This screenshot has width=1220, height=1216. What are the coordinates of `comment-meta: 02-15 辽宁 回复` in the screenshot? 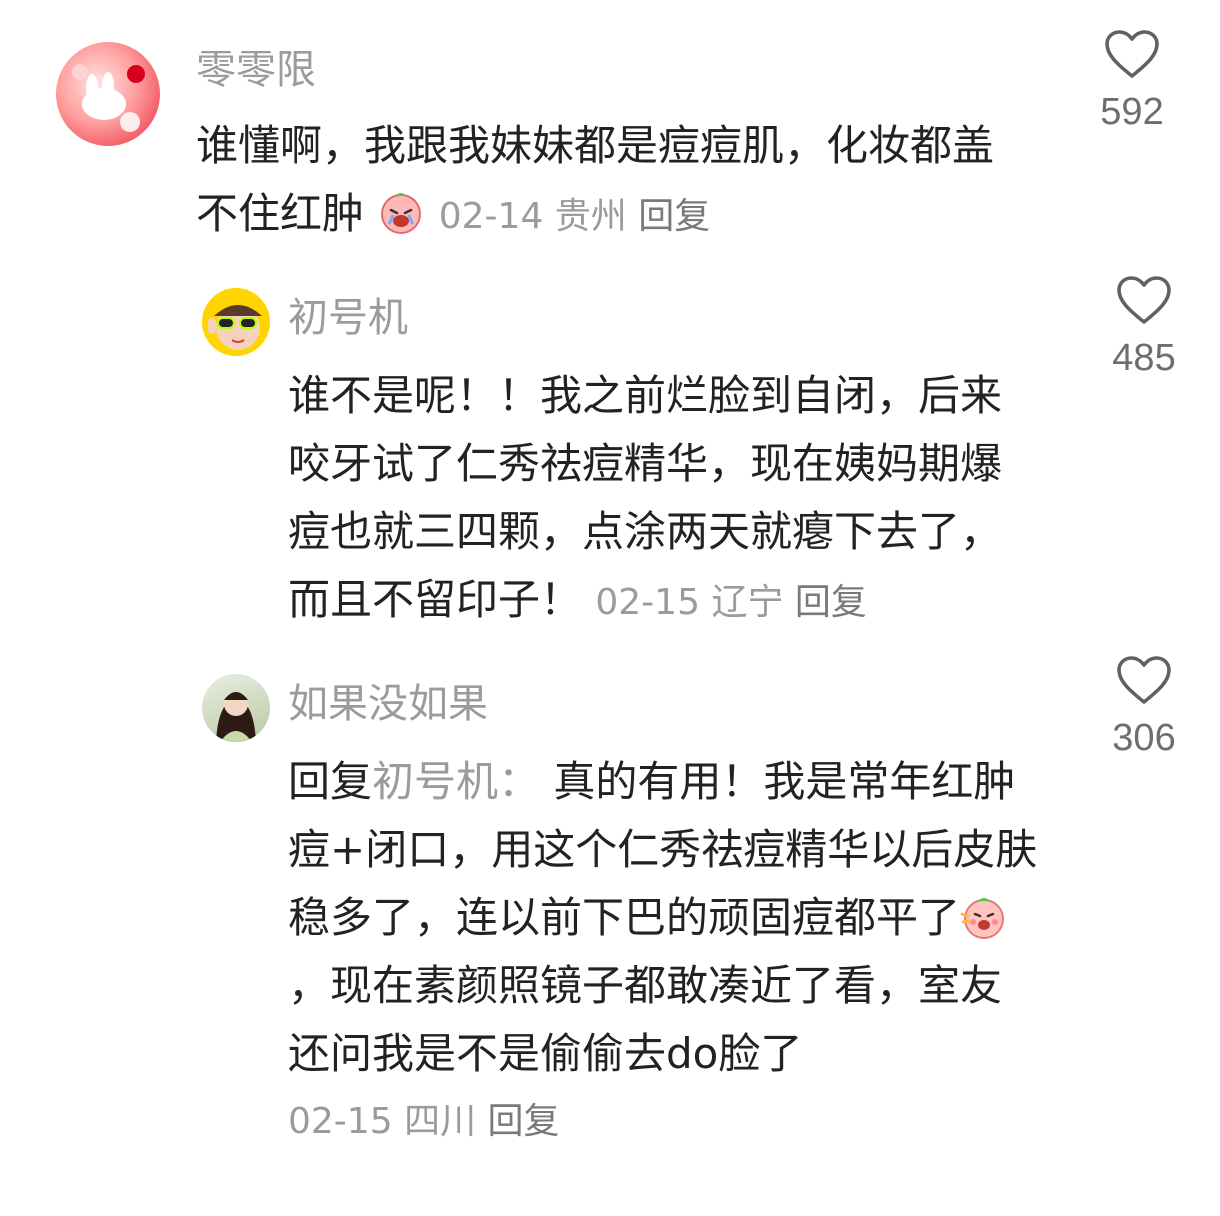 It's located at (731, 602).